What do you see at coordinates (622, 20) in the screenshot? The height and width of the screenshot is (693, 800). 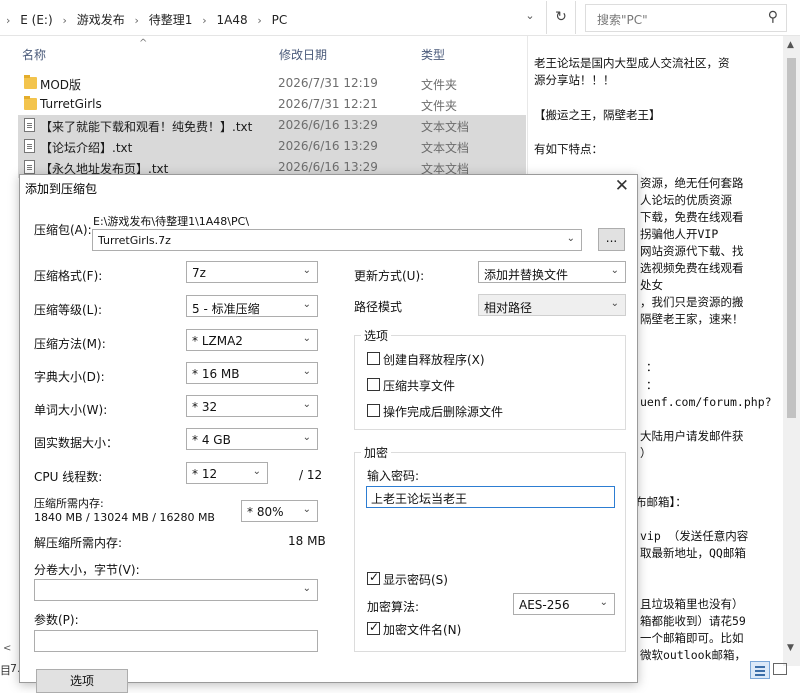 I see `search-placeholder: 搜索"PC"` at bounding box center [622, 20].